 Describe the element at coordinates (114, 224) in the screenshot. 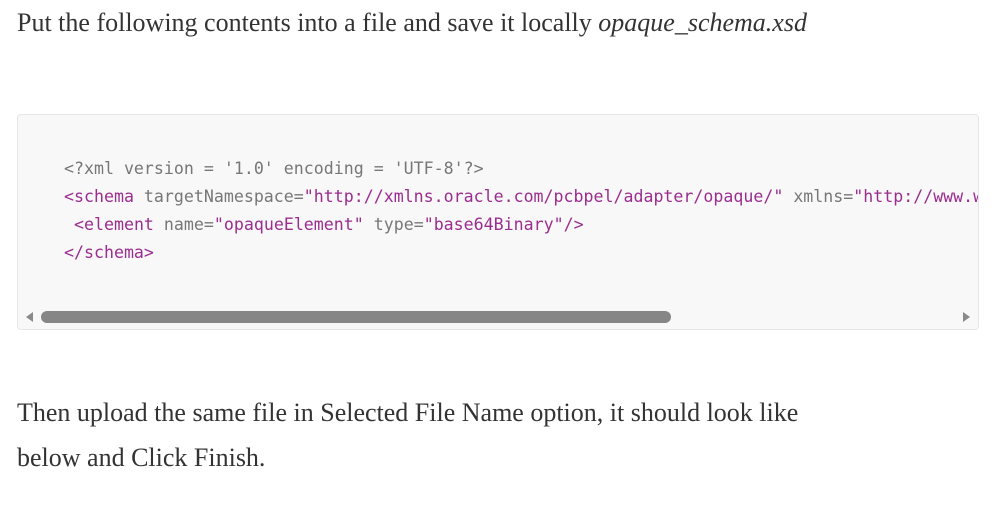

I see `element-open-tag: <element` at that location.